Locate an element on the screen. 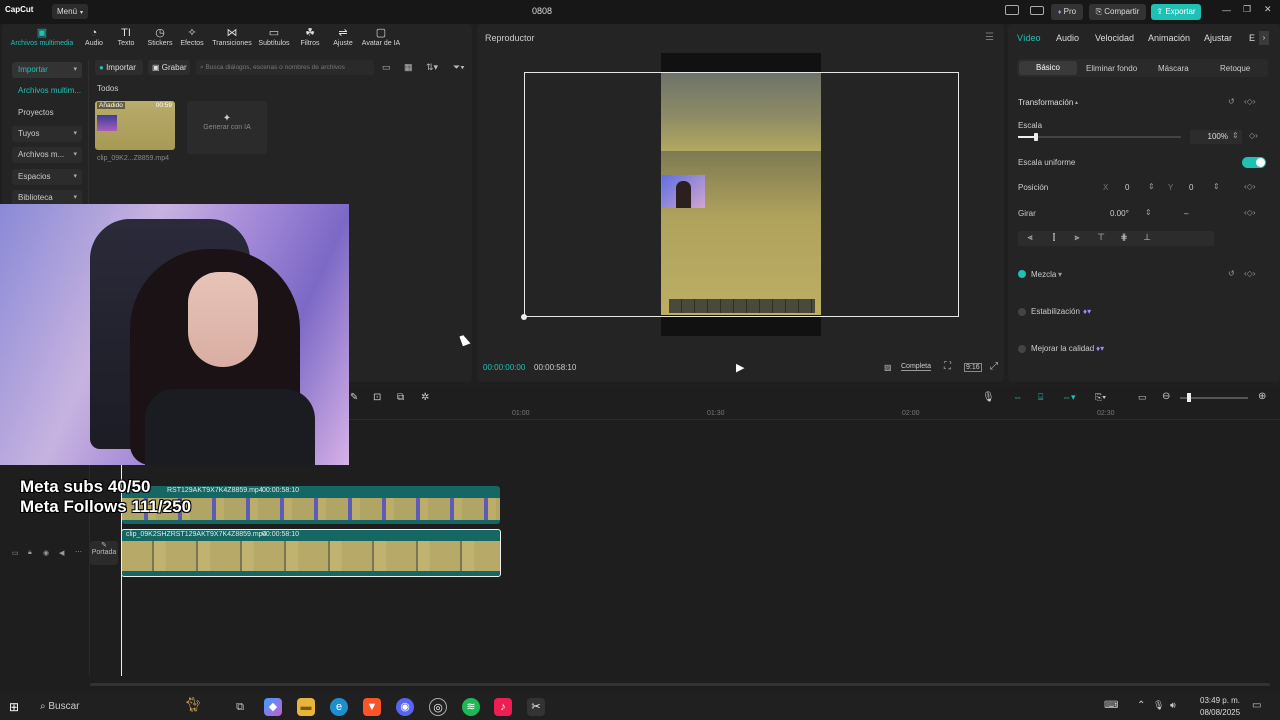 The height and width of the screenshot is (720, 1280). align-left-icon: ⫷ is located at coordinates (1030, 238).